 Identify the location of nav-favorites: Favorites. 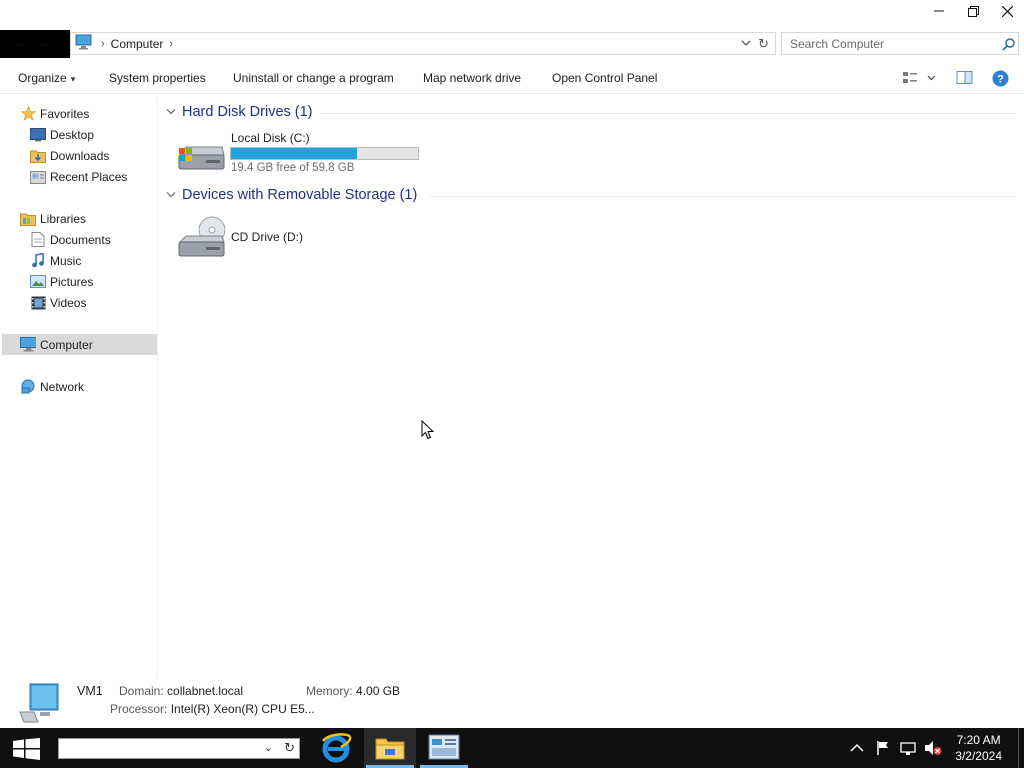
(54, 113).